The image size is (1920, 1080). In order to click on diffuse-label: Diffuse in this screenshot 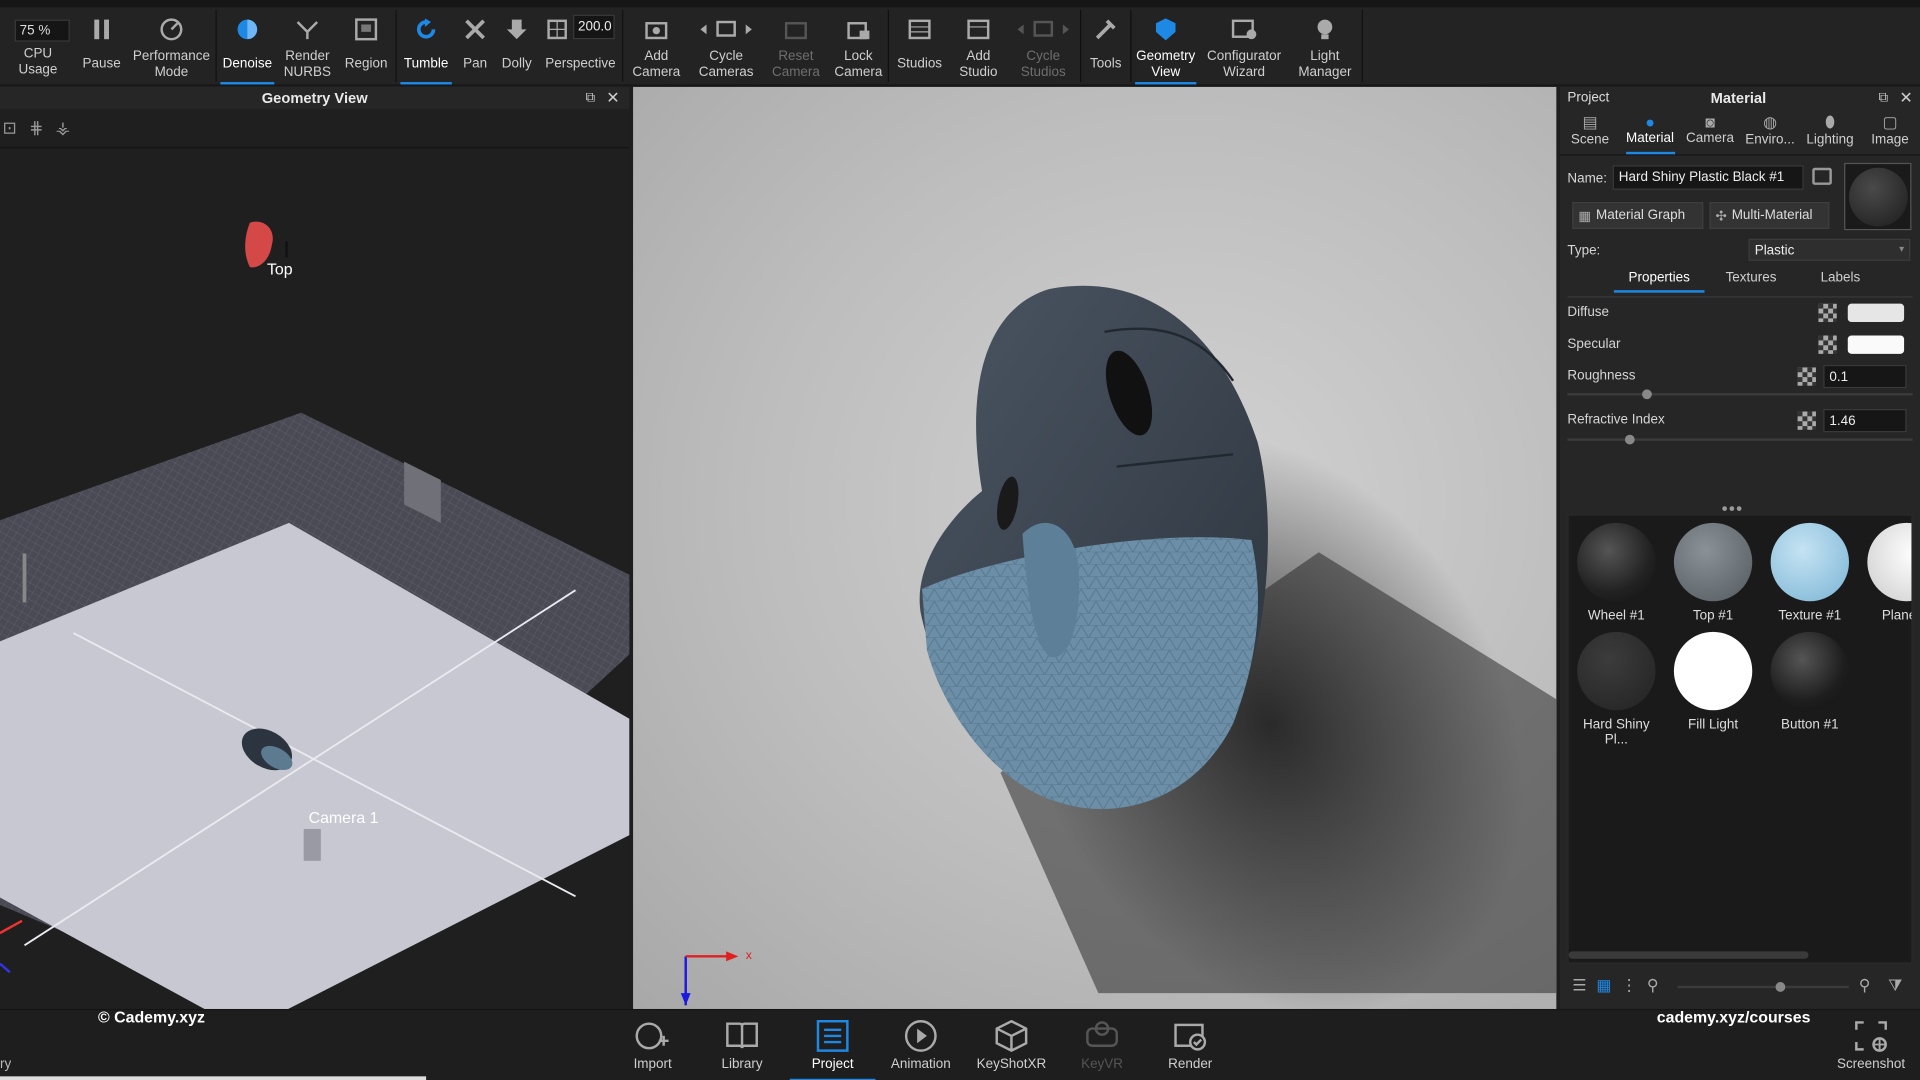, I will do `click(1588, 312)`.